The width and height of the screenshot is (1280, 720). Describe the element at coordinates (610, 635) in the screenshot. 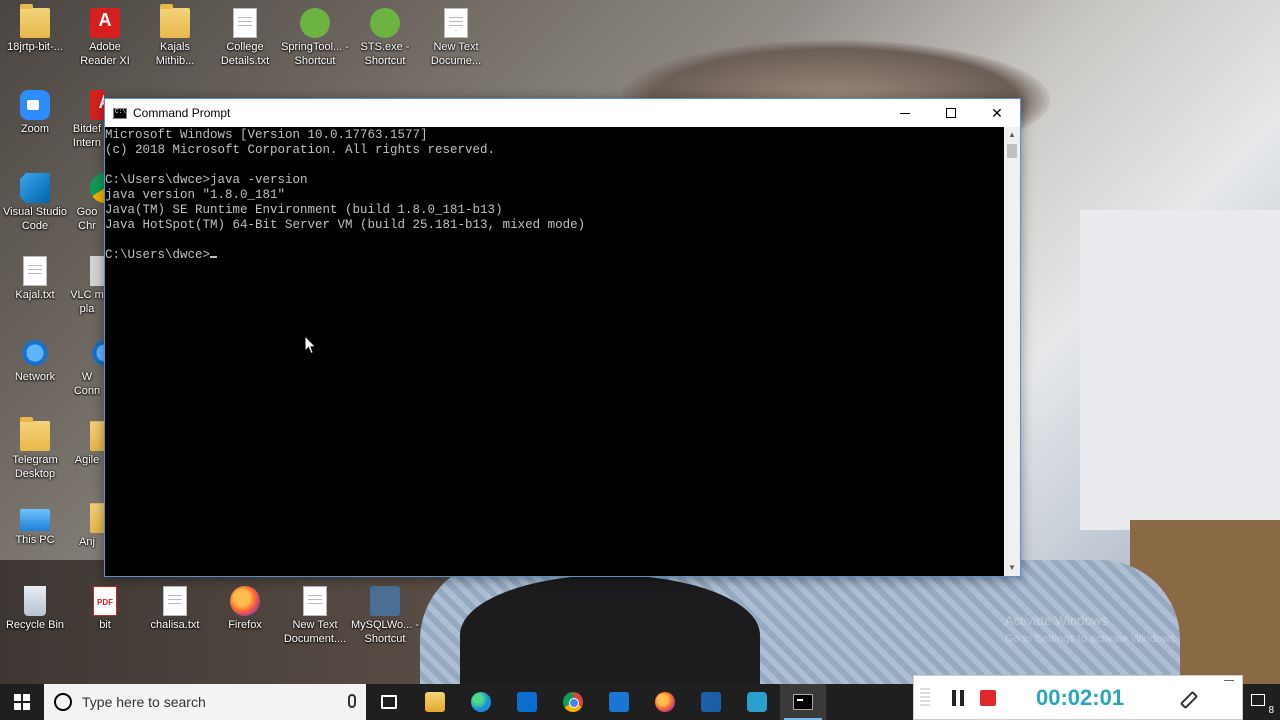

I see `wallpaper-knee` at that location.